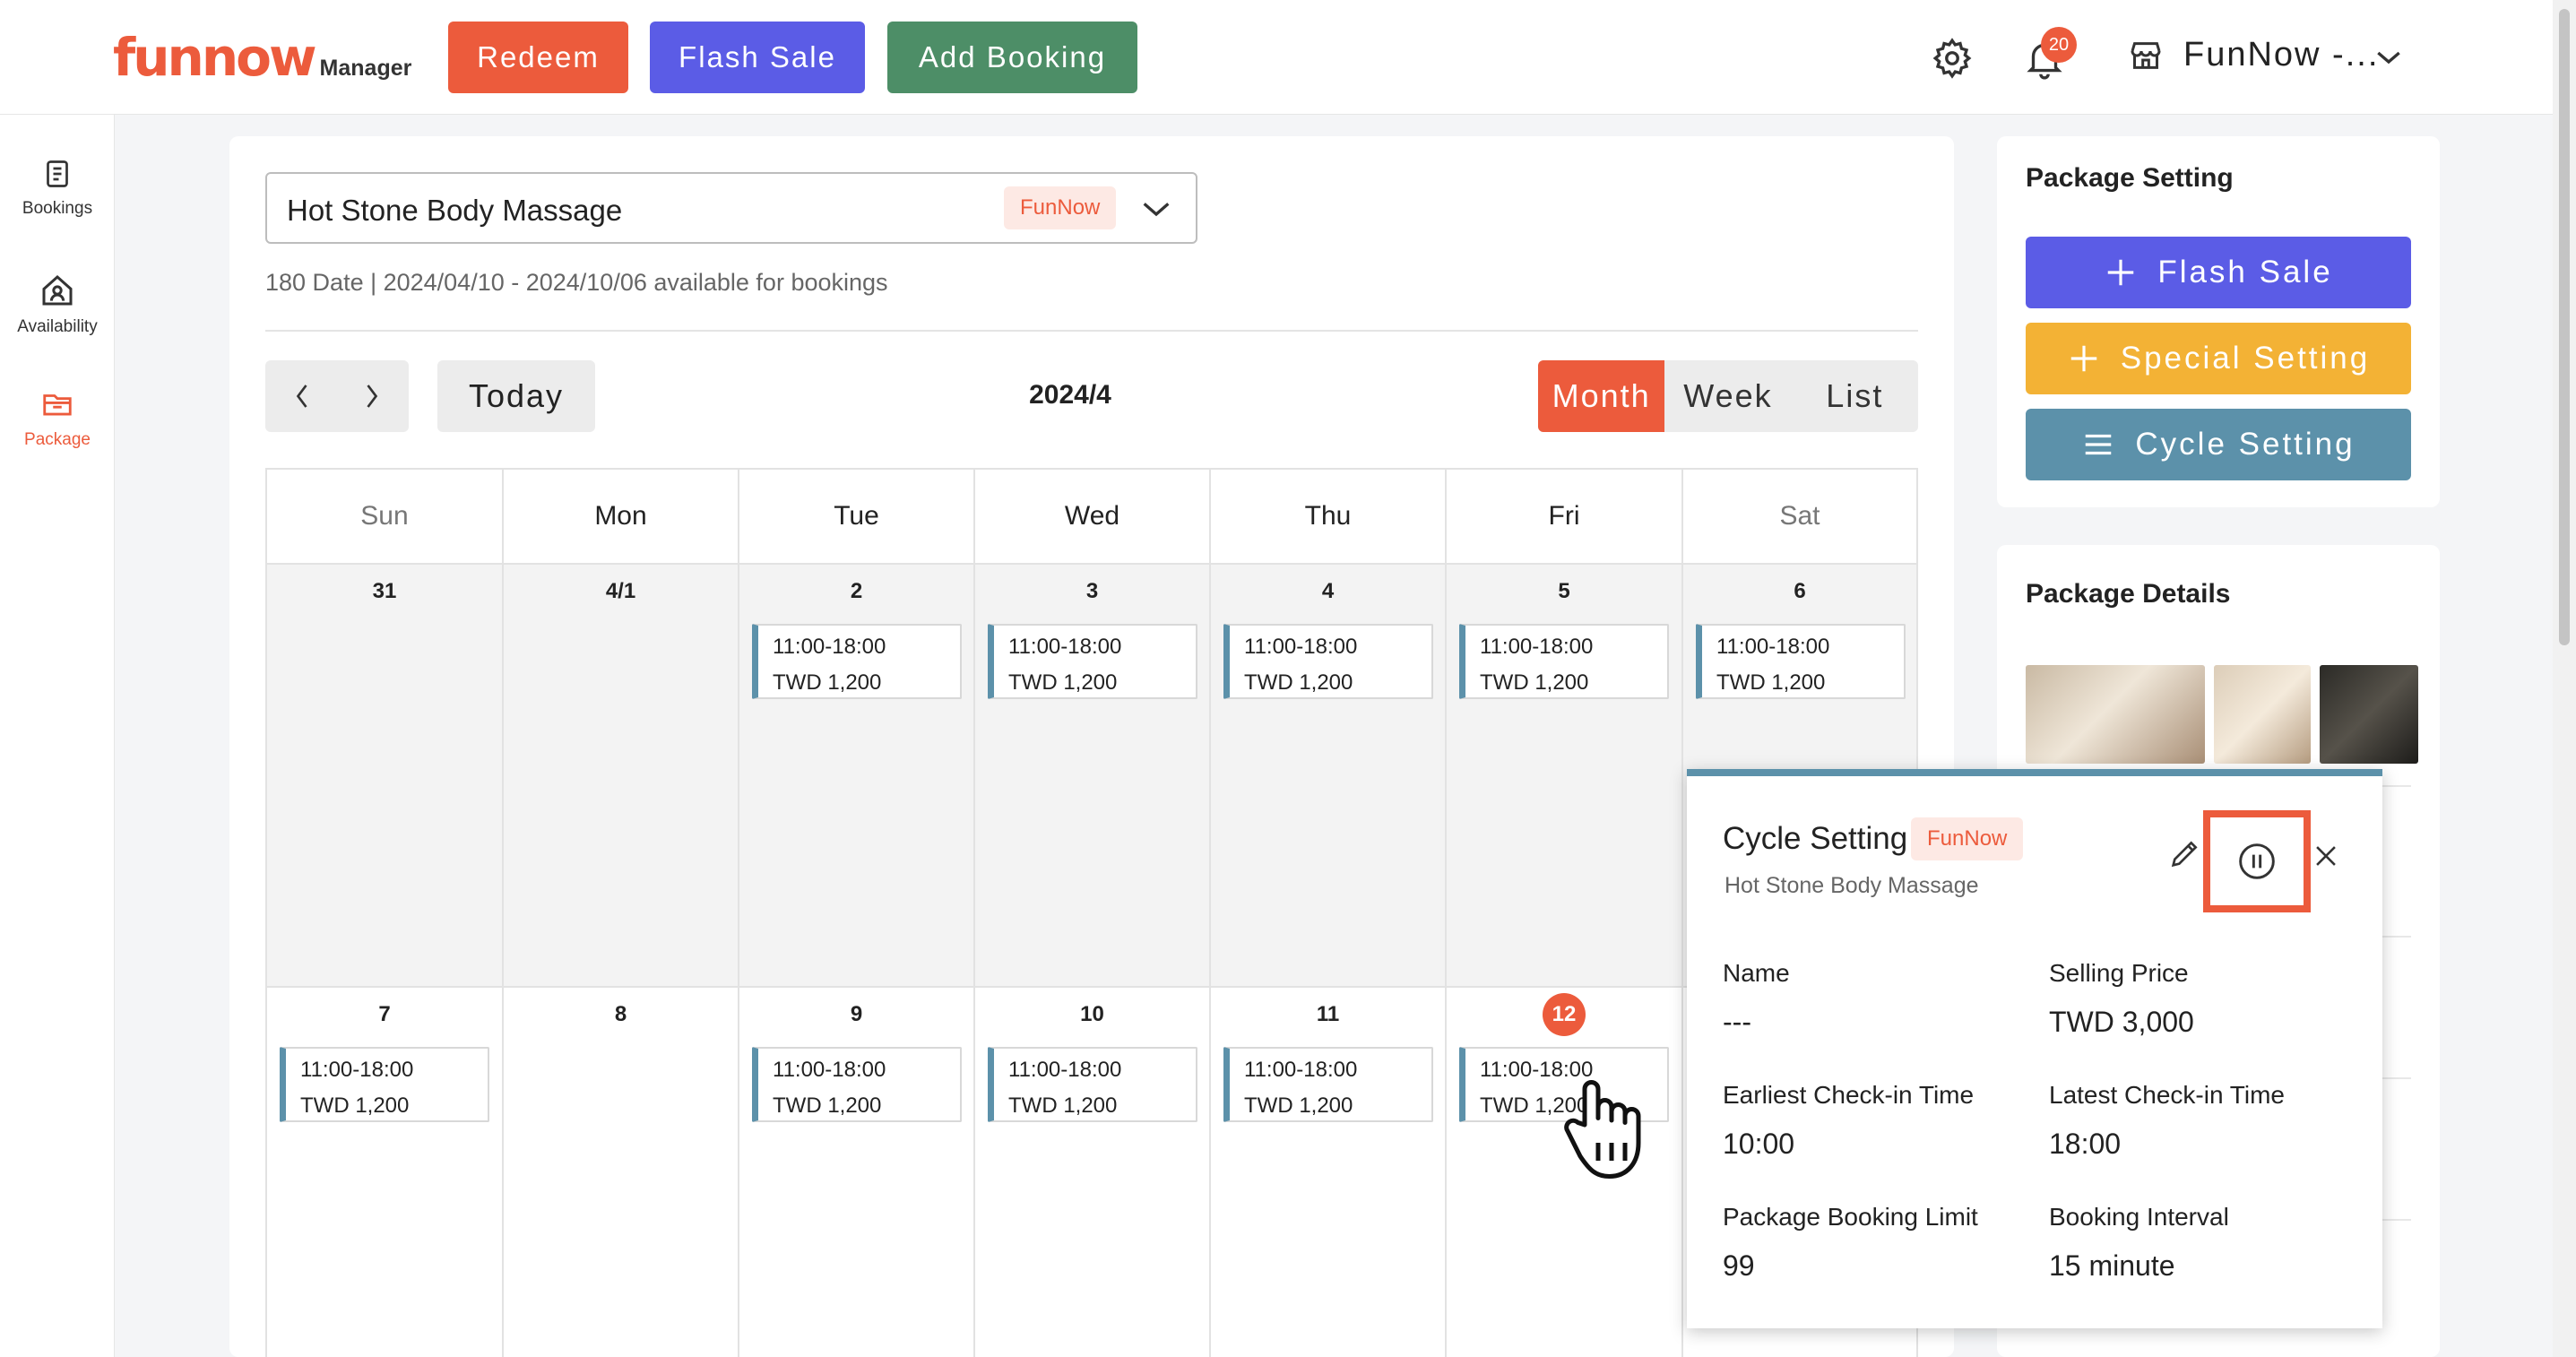 Image resolution: width=2576 pixels, height=1357 pixels. I want to click on day-number: 10, so click(1092, 1014).